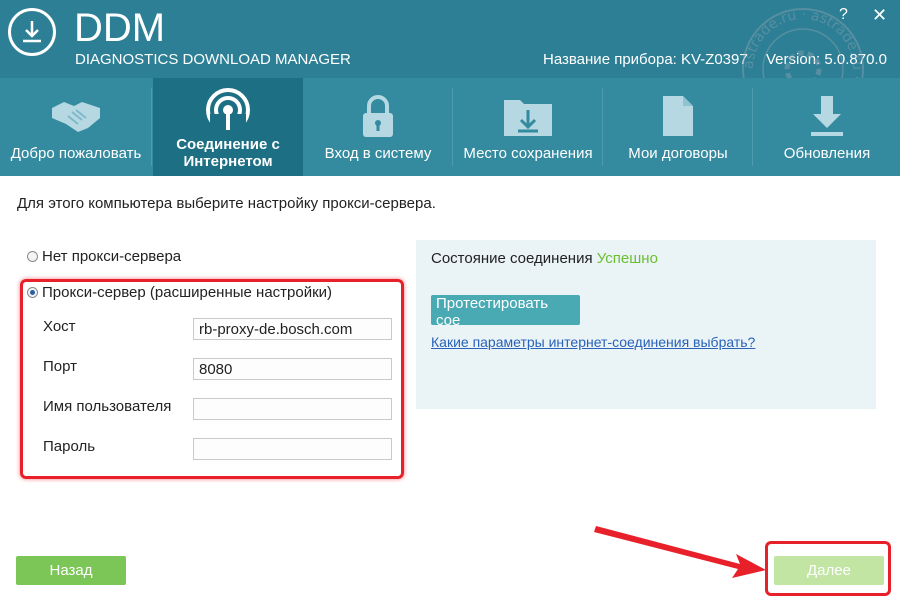 The width and height of the screenshot is (900, 600). What do you see at coordinates (60, 366) in the screenshot?
I see `port-label: Порт` at bounding box center [60, 366].